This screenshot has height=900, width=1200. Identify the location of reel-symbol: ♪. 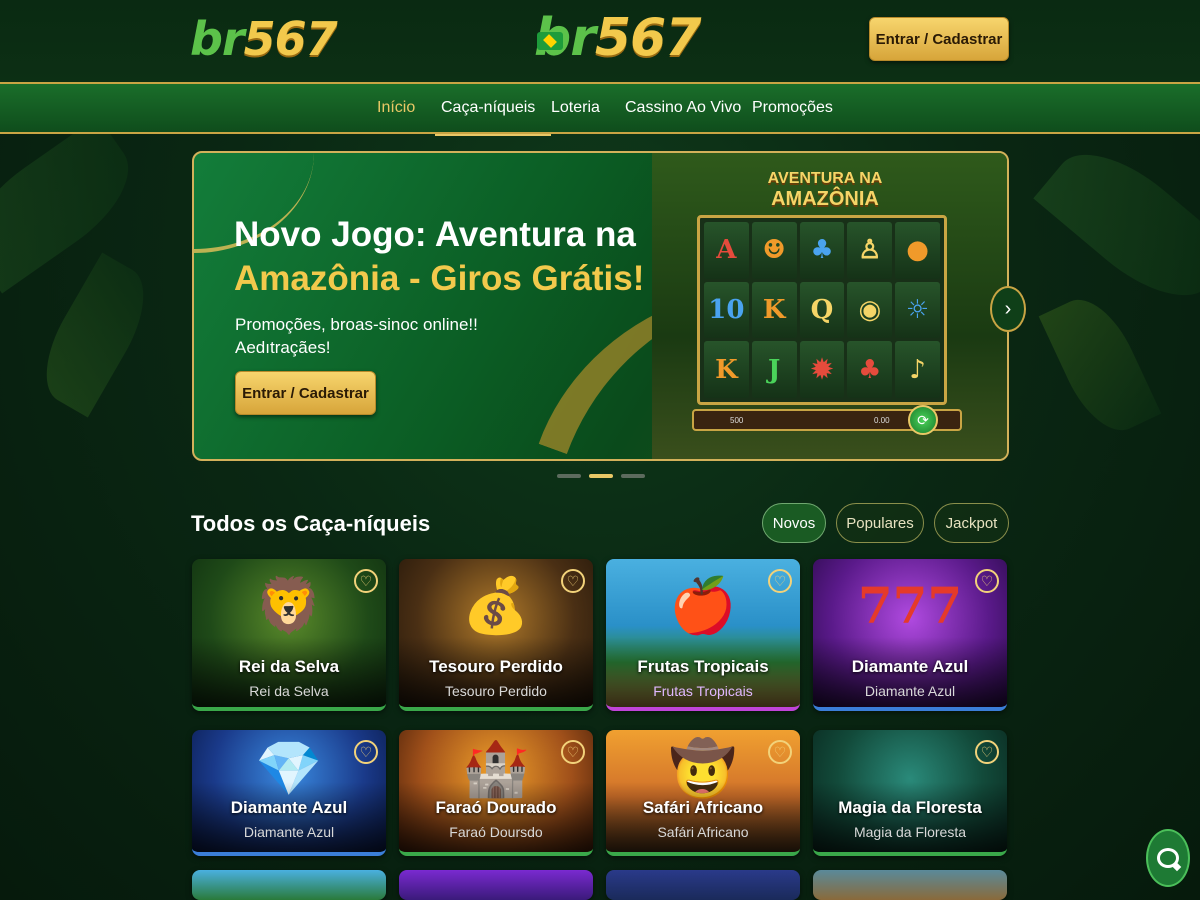
(917, 369).